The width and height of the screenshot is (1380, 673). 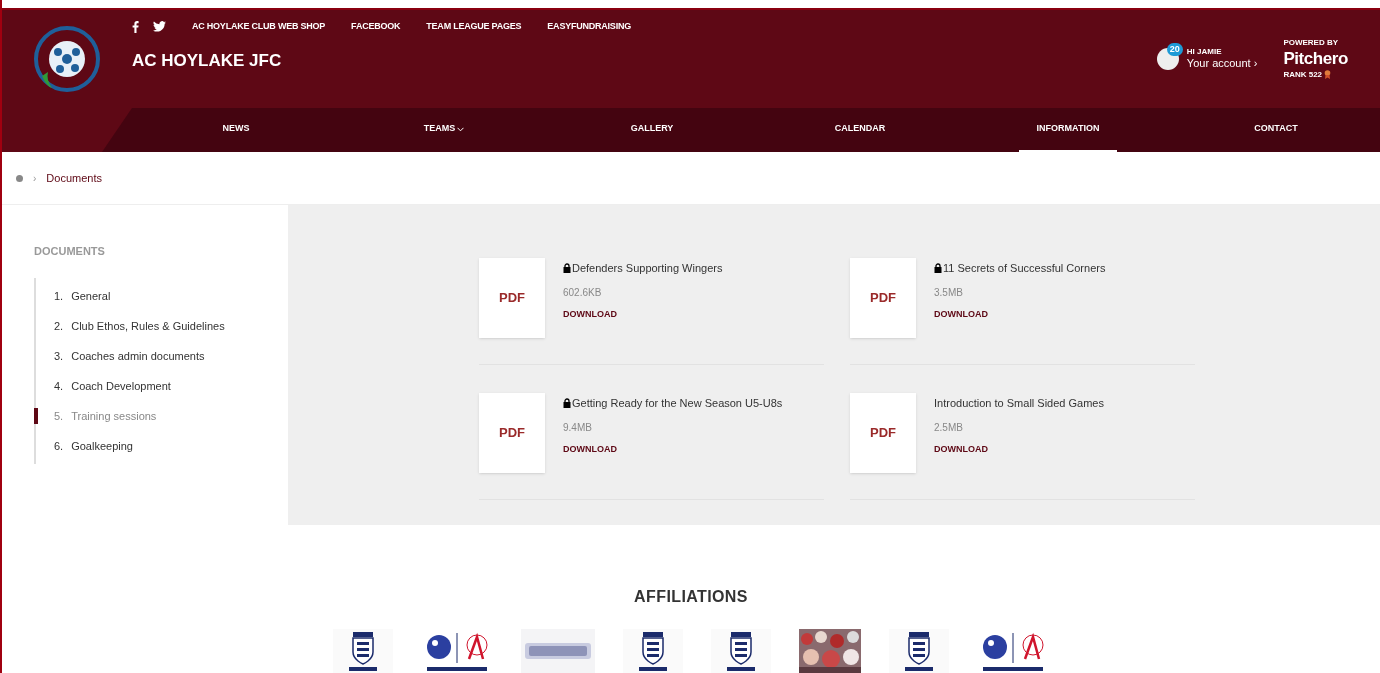 I want to click on rank-label: RANK 522, so click(x=1303, y=74).